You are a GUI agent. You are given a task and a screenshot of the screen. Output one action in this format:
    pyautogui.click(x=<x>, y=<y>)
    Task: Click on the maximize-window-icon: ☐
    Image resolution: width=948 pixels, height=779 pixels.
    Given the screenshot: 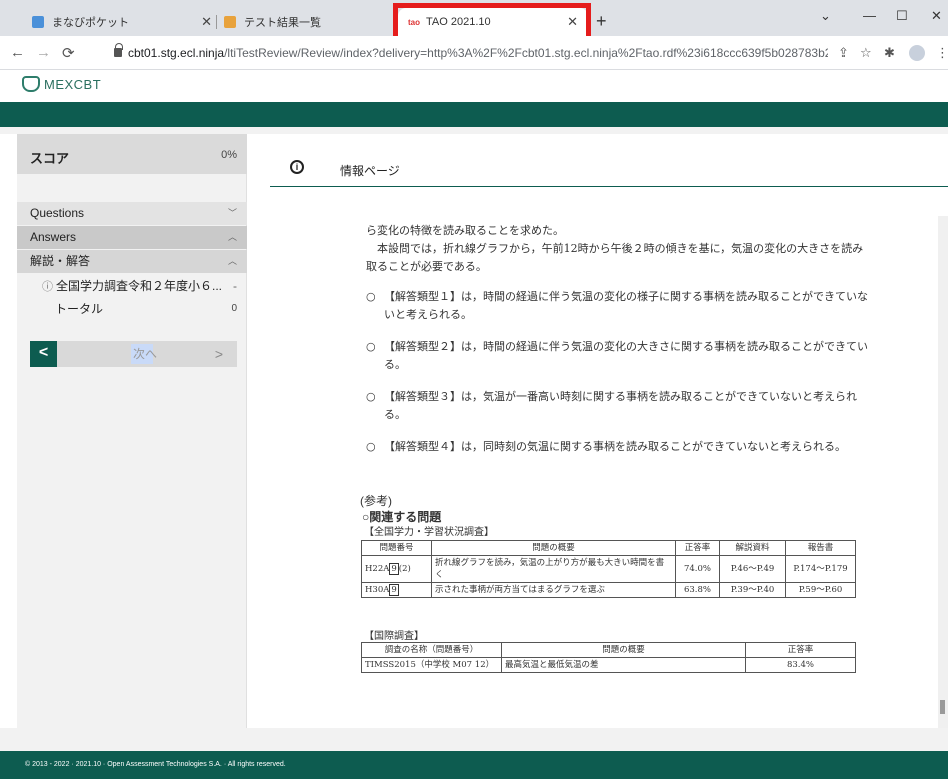 What is the action you would take?
    pyautogui.click(x=902, y=16)
    